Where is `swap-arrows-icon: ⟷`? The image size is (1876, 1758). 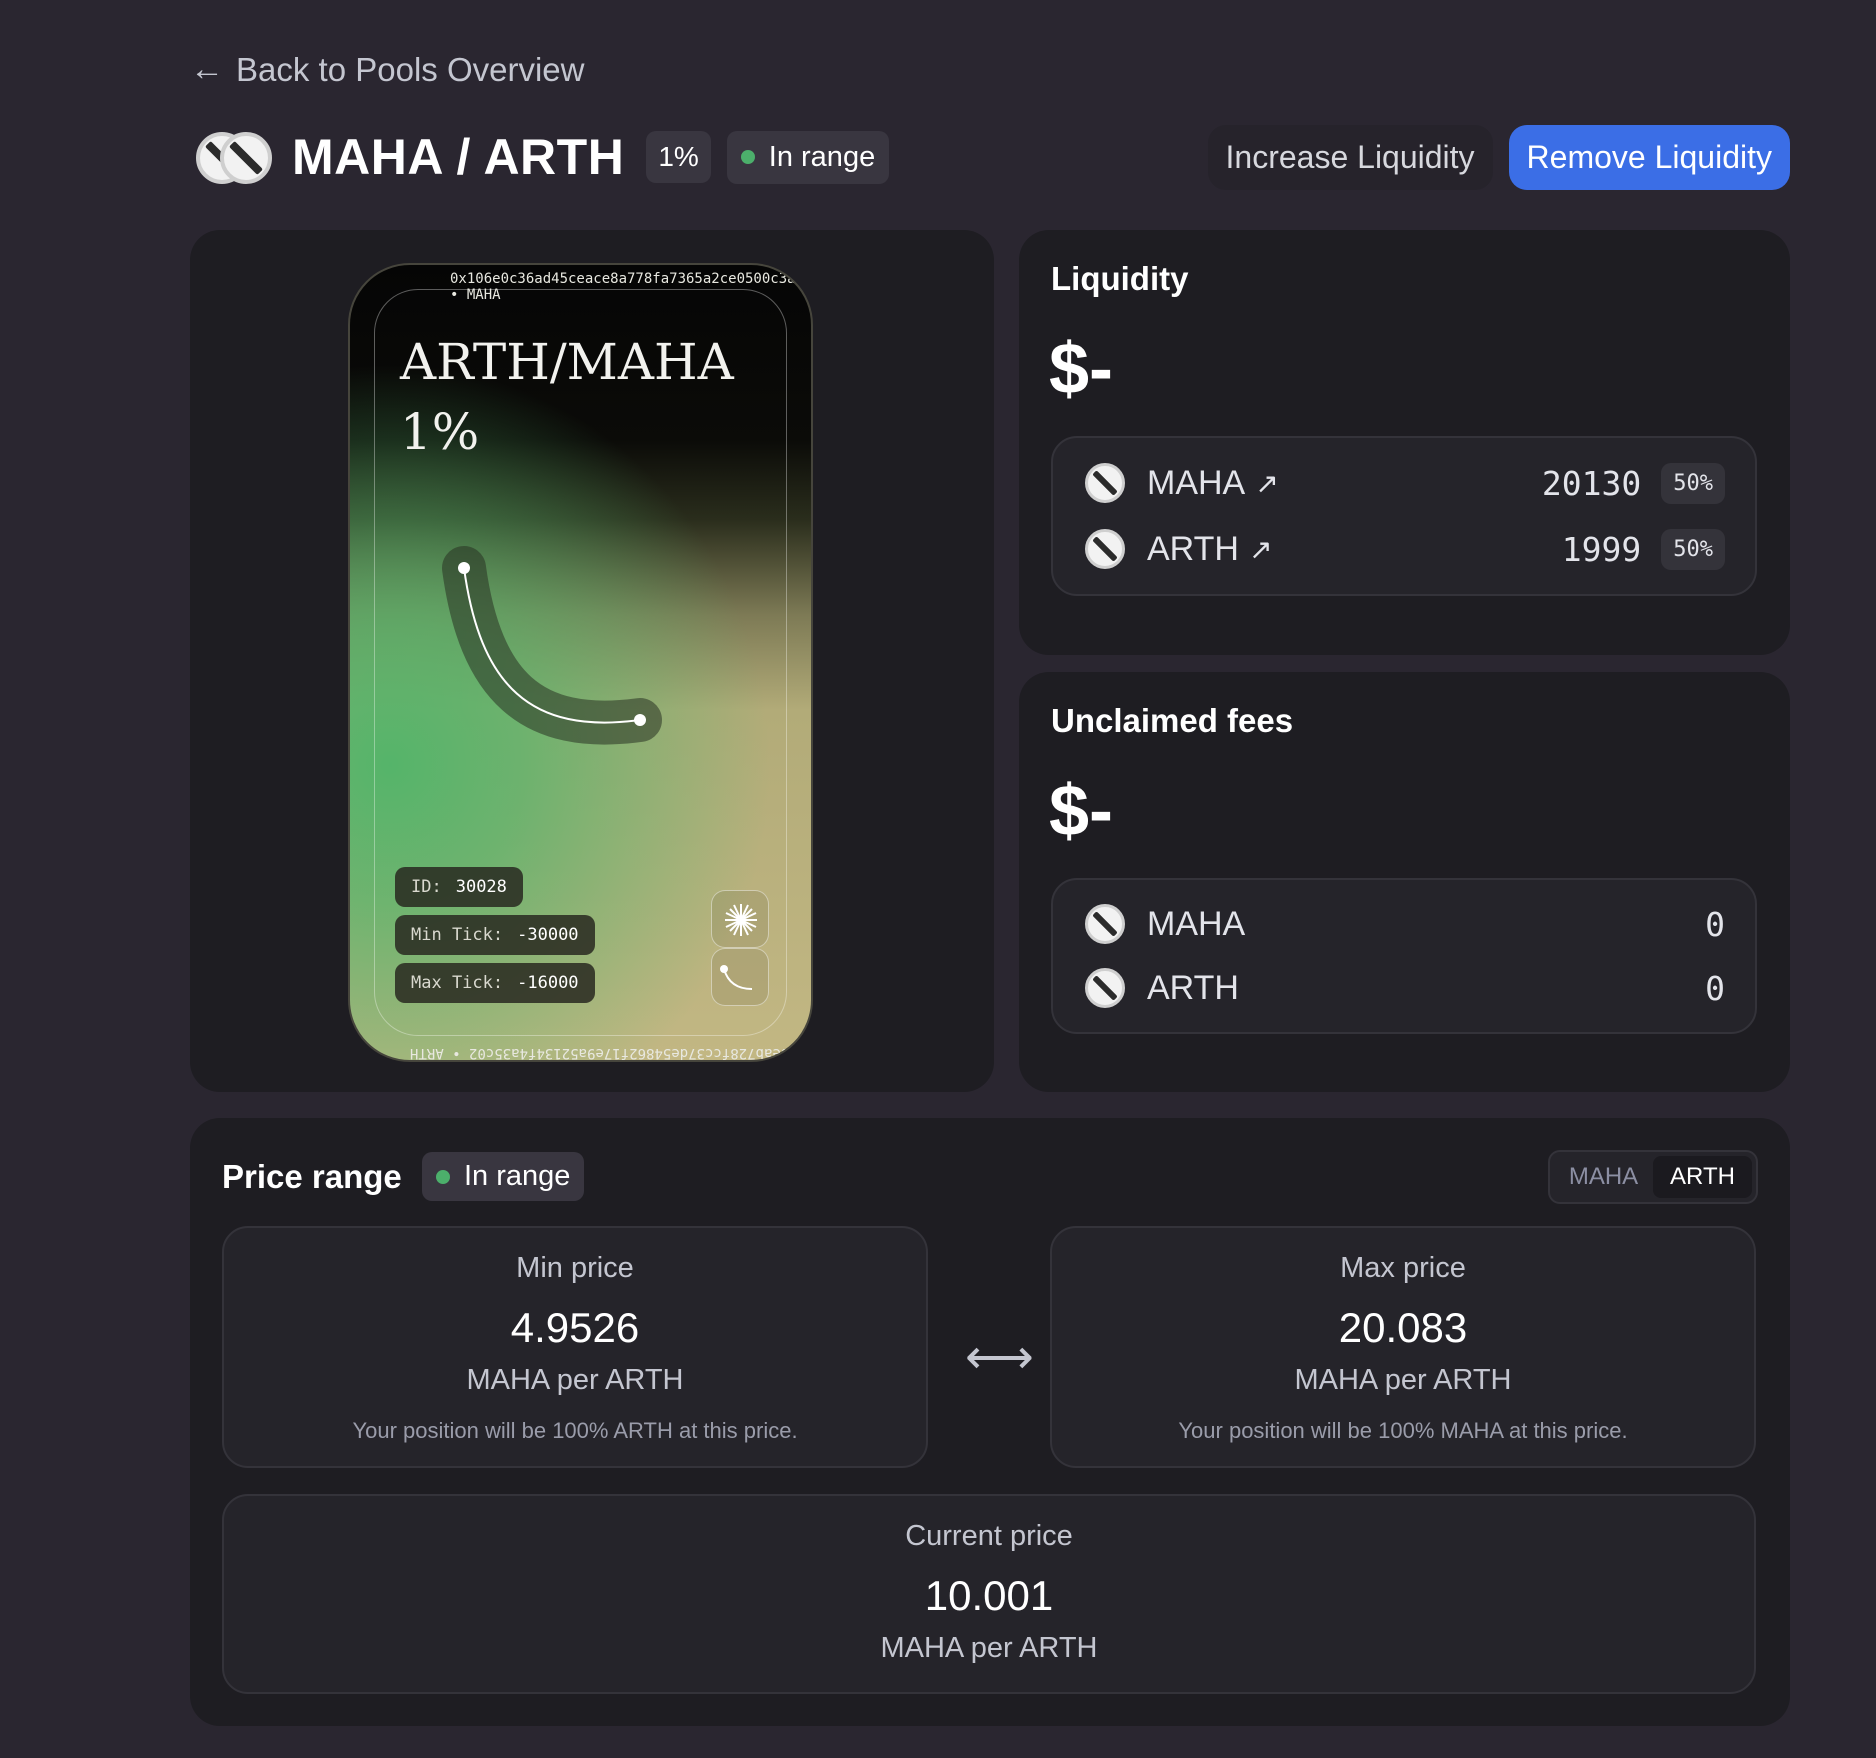 swap-arrows-icon: ⟷ is located at coordinates (999, 1357).